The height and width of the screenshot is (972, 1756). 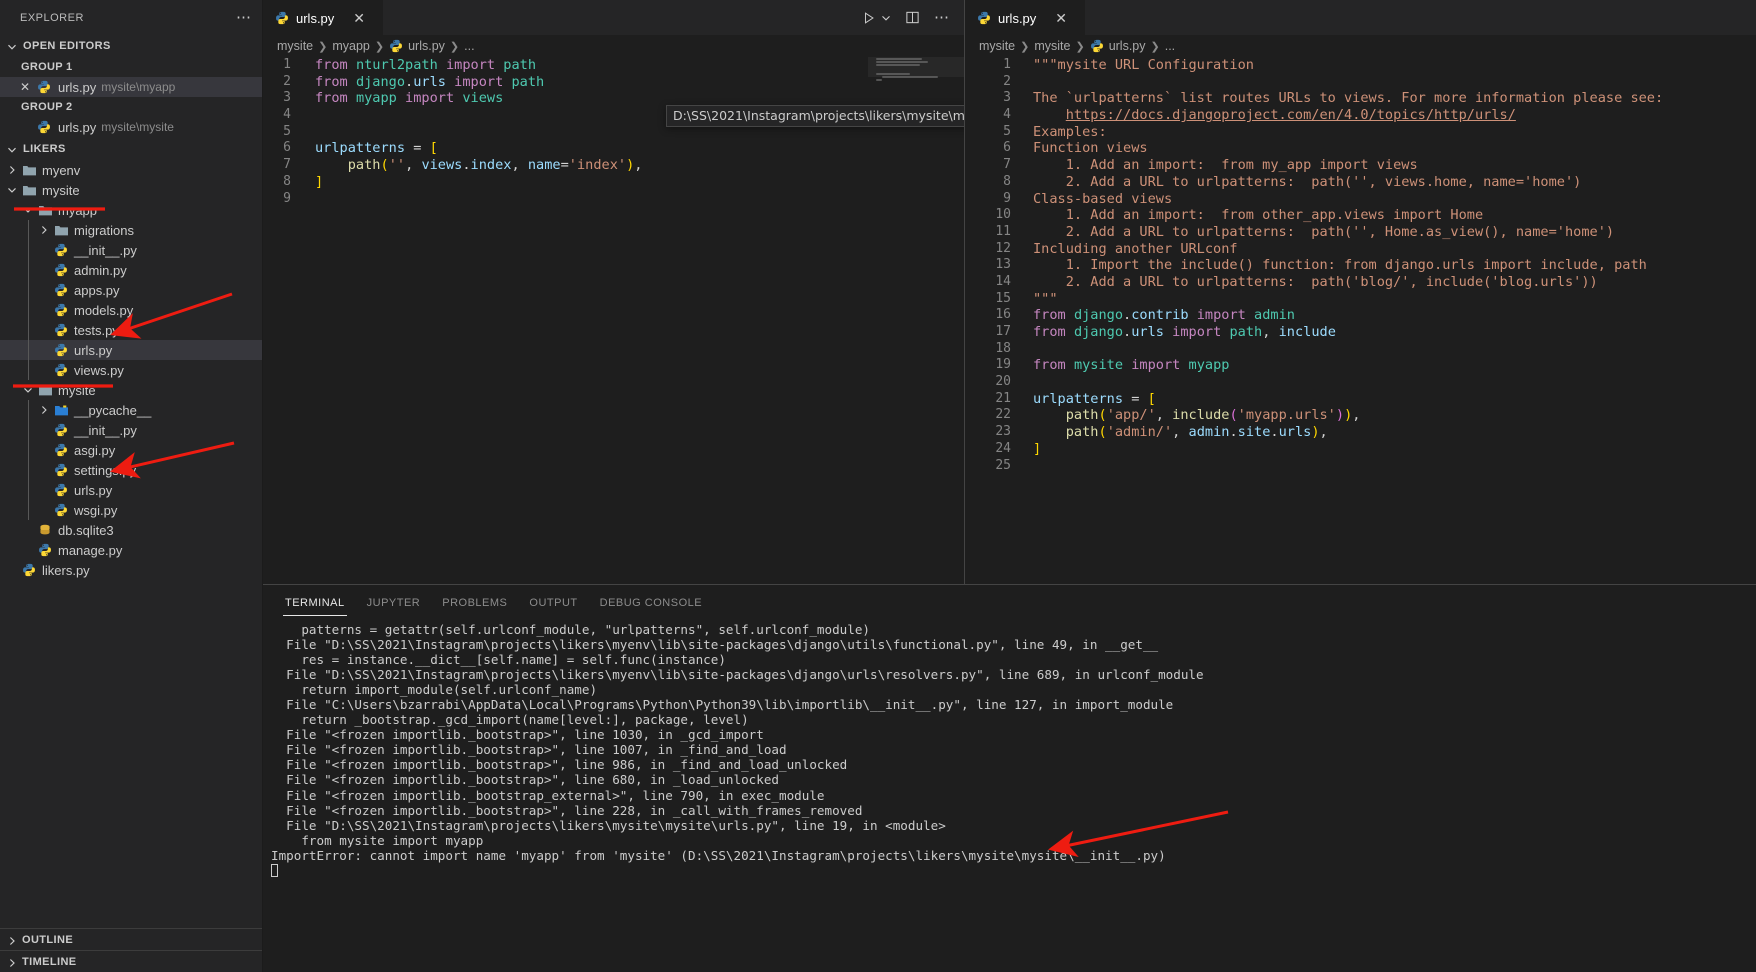 I want to click on workspace-root-label: LIKERS, so click(x=44, y=149).